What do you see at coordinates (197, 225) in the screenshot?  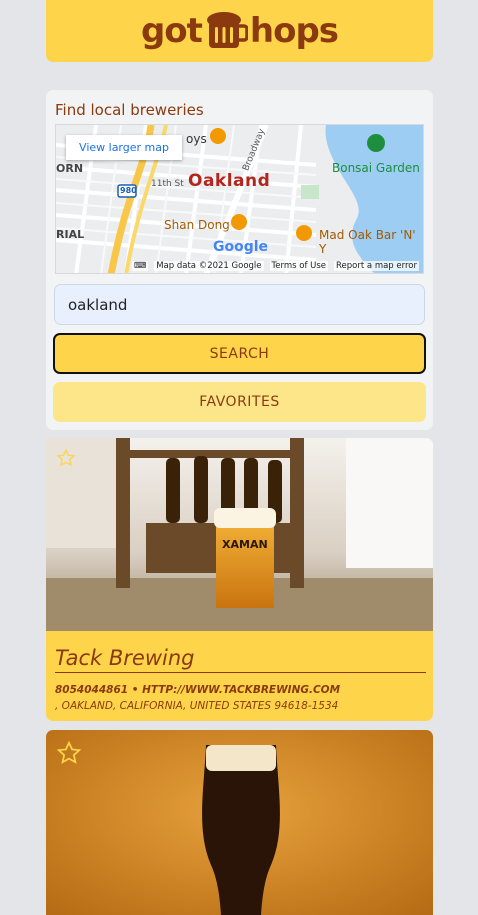 I see `map-place-label: Shan Dong` at bounding box center [197, 225].